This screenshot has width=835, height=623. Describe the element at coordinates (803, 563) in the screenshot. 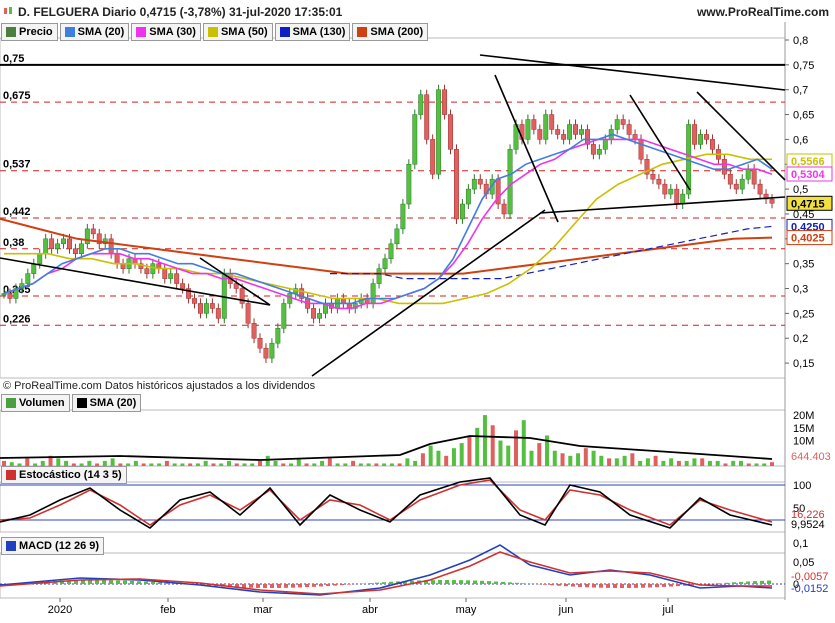

I see `macd-tick-label: 0,05` at that location.